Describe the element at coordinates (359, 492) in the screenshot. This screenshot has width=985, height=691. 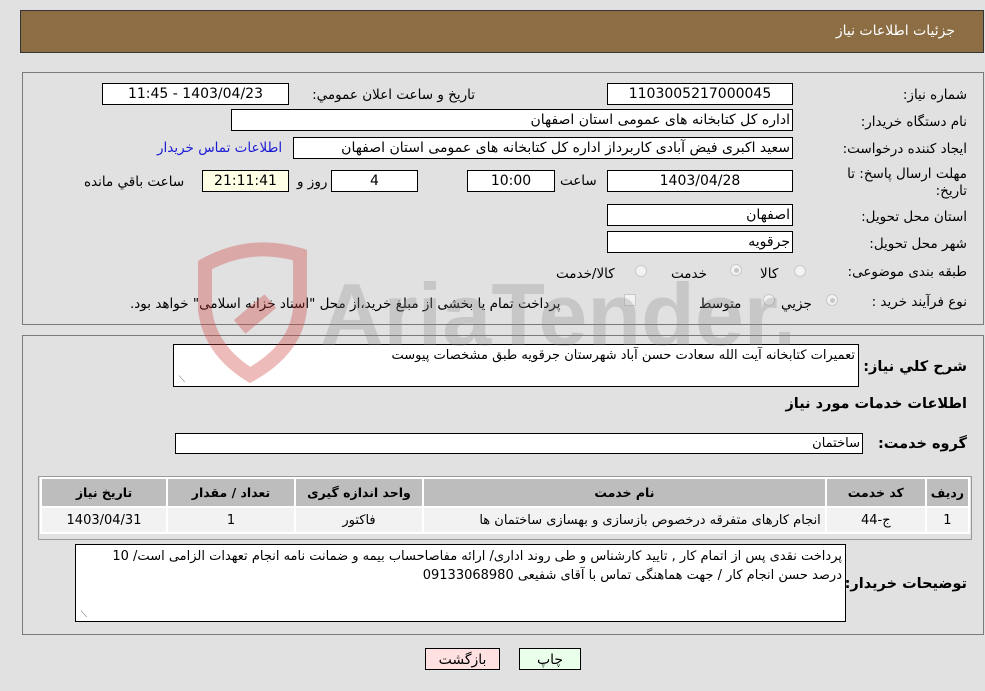
I see `col-header-unit: واحد اندازه گيری` at that location.